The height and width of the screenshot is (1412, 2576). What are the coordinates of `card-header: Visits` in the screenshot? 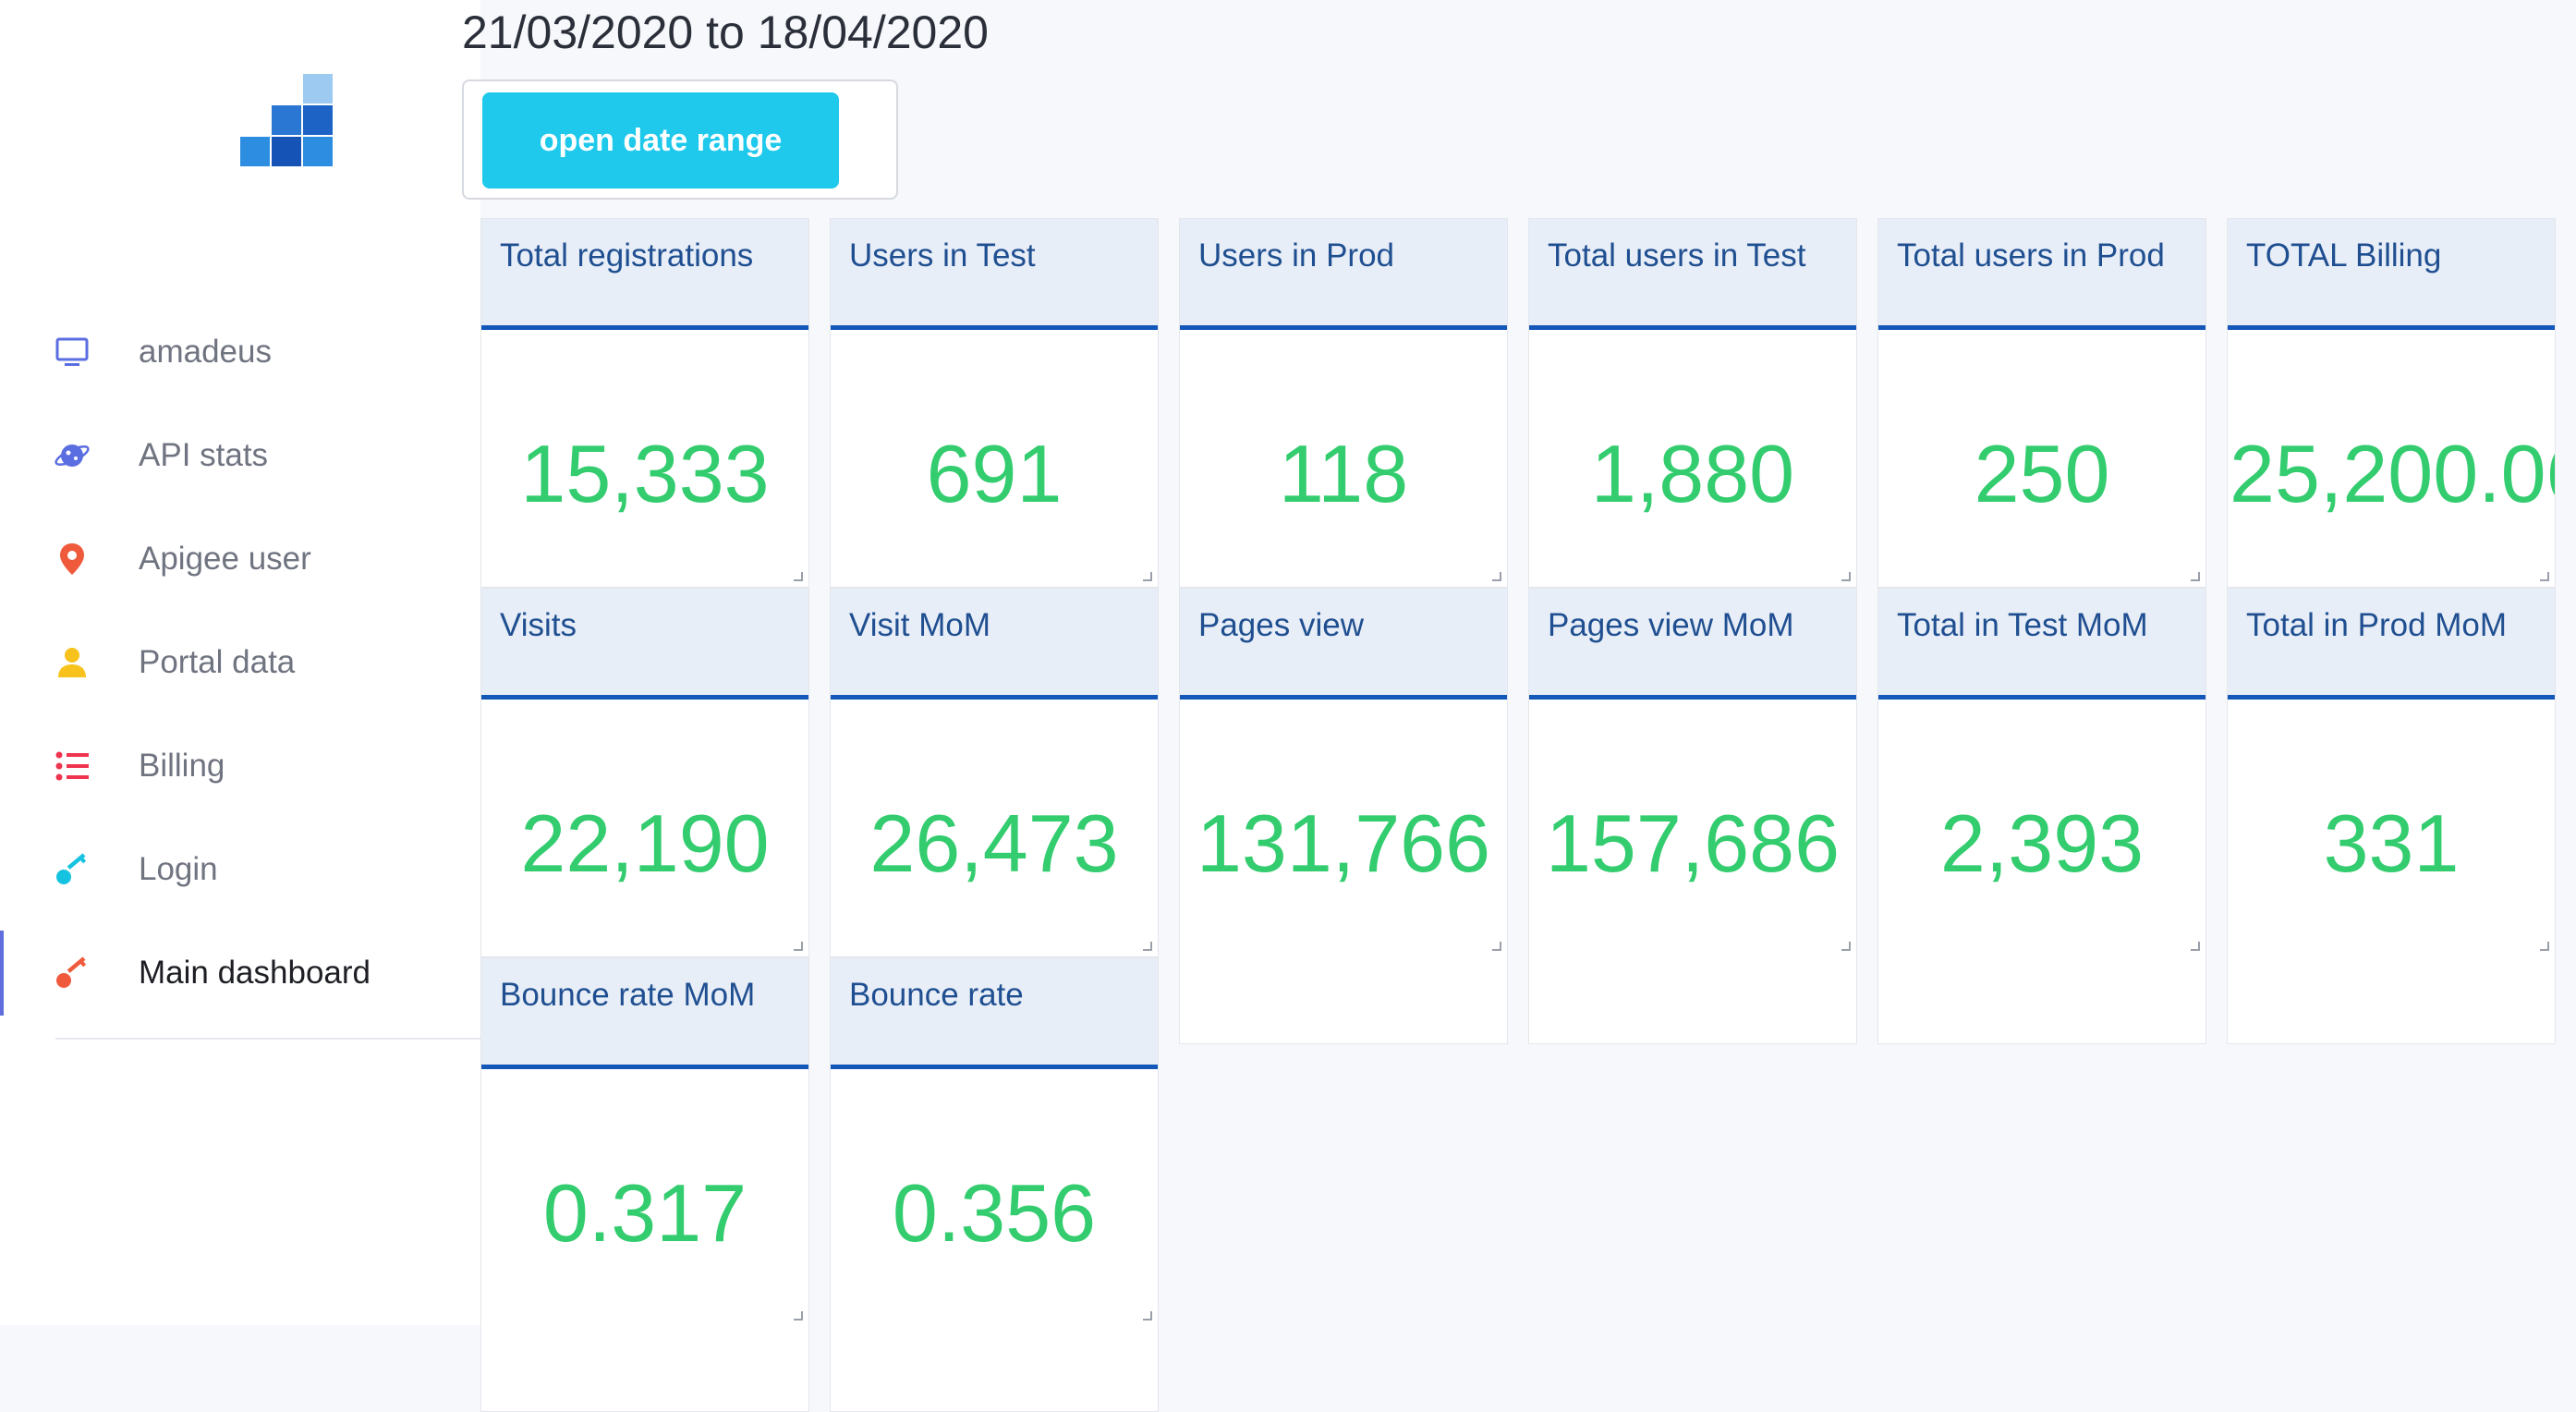 It's located at (644, 644).